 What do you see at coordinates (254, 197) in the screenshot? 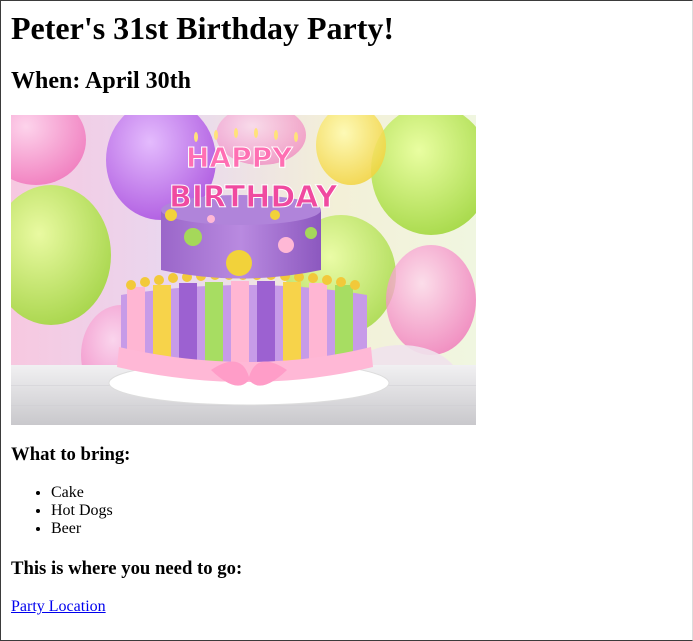
I see `svg-text: BIRTHDAY` at bounding box center [254, 197].